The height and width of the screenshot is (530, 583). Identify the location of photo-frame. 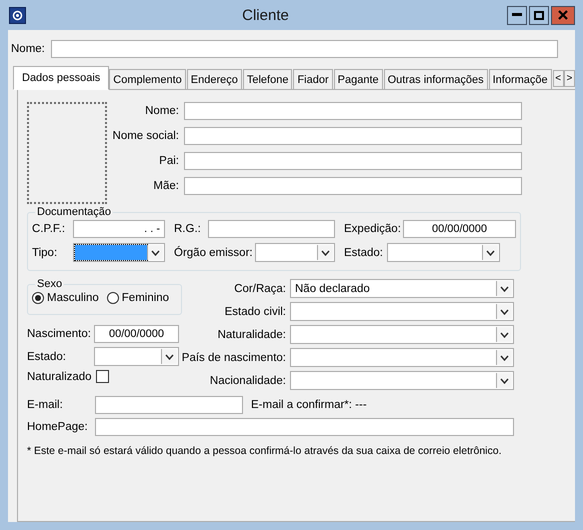
(67, 153).